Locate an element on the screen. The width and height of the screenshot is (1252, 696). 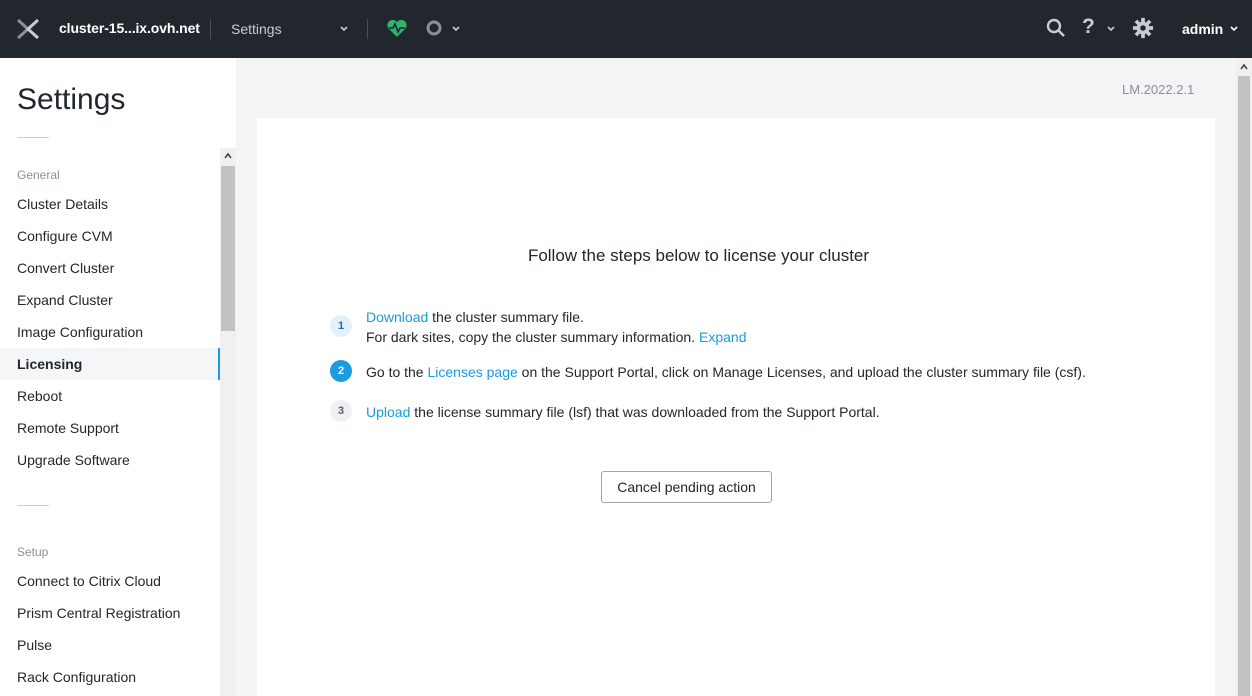
cluster-name: cluster-15...ix.ovh.net is located at coordinates (129, 28).